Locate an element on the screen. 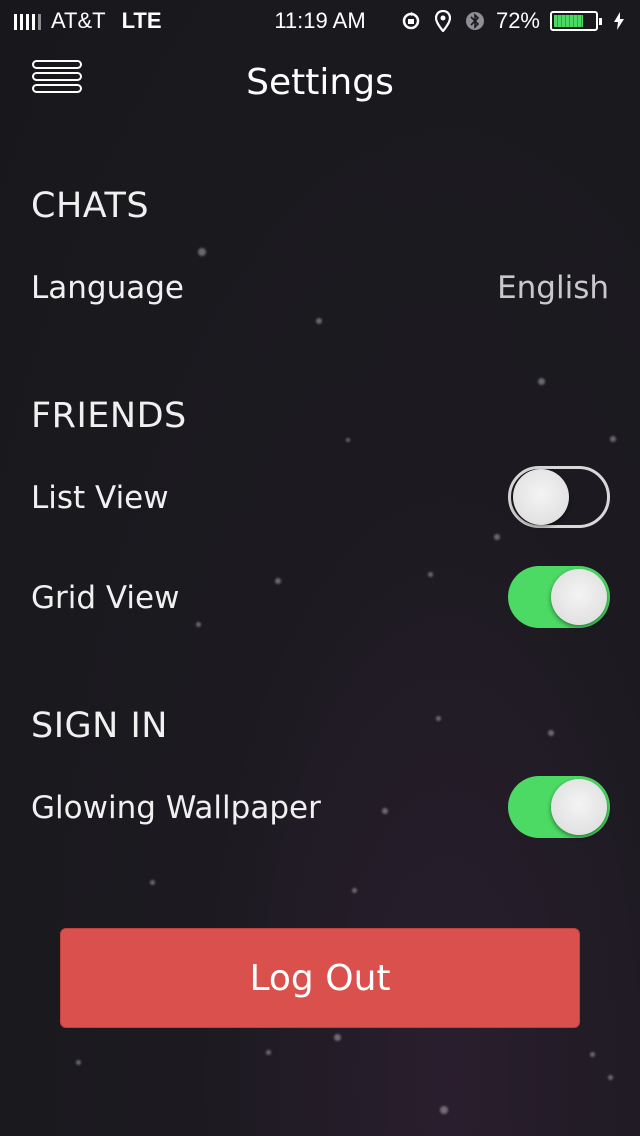  glowing-wallpaper-toggle is located at coordinates (559, 807).